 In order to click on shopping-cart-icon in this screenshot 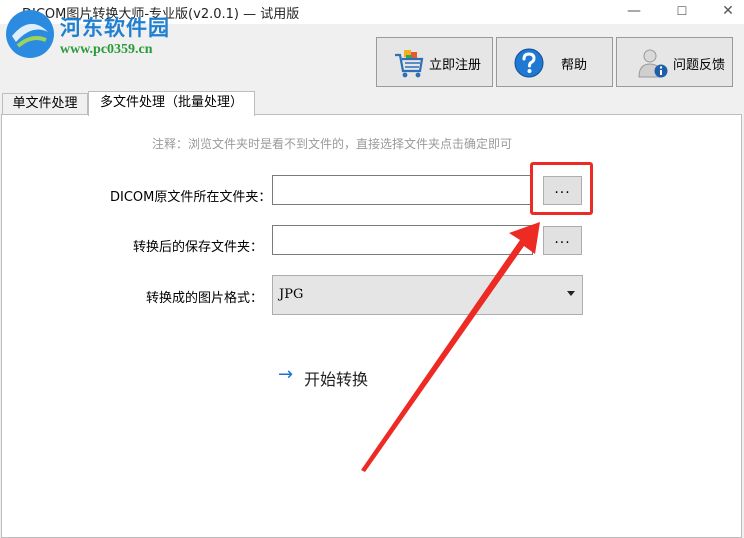, I will do `click(409, 64)`.